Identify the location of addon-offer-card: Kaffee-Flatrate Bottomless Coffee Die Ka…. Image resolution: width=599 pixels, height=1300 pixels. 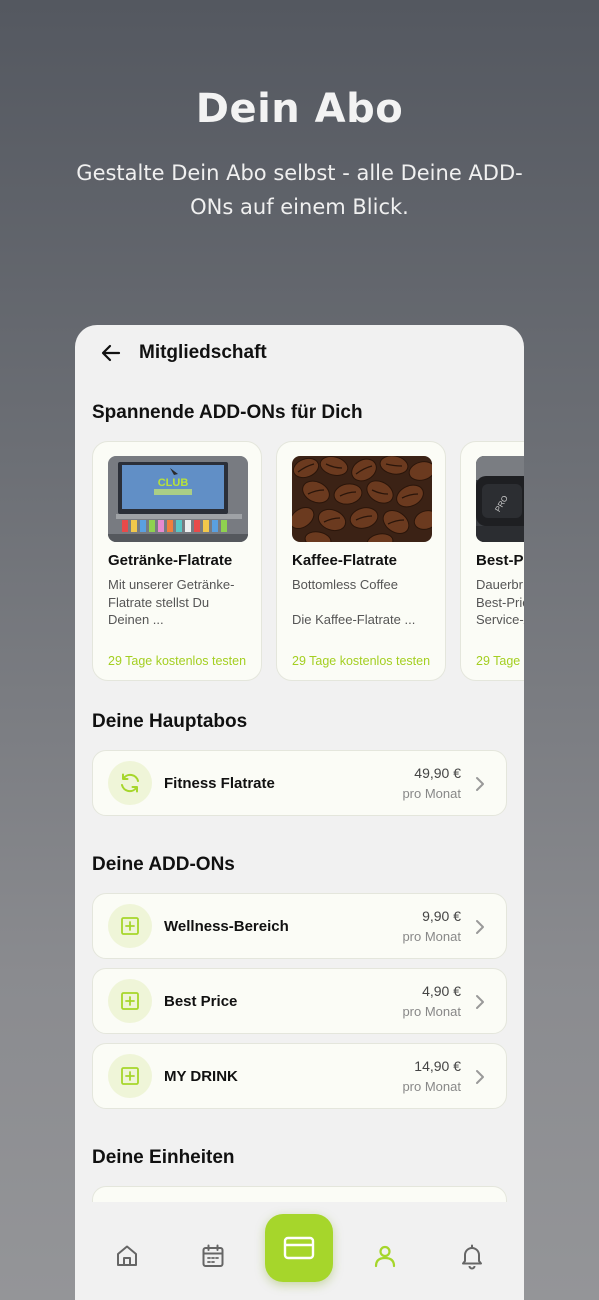
(361, 561).